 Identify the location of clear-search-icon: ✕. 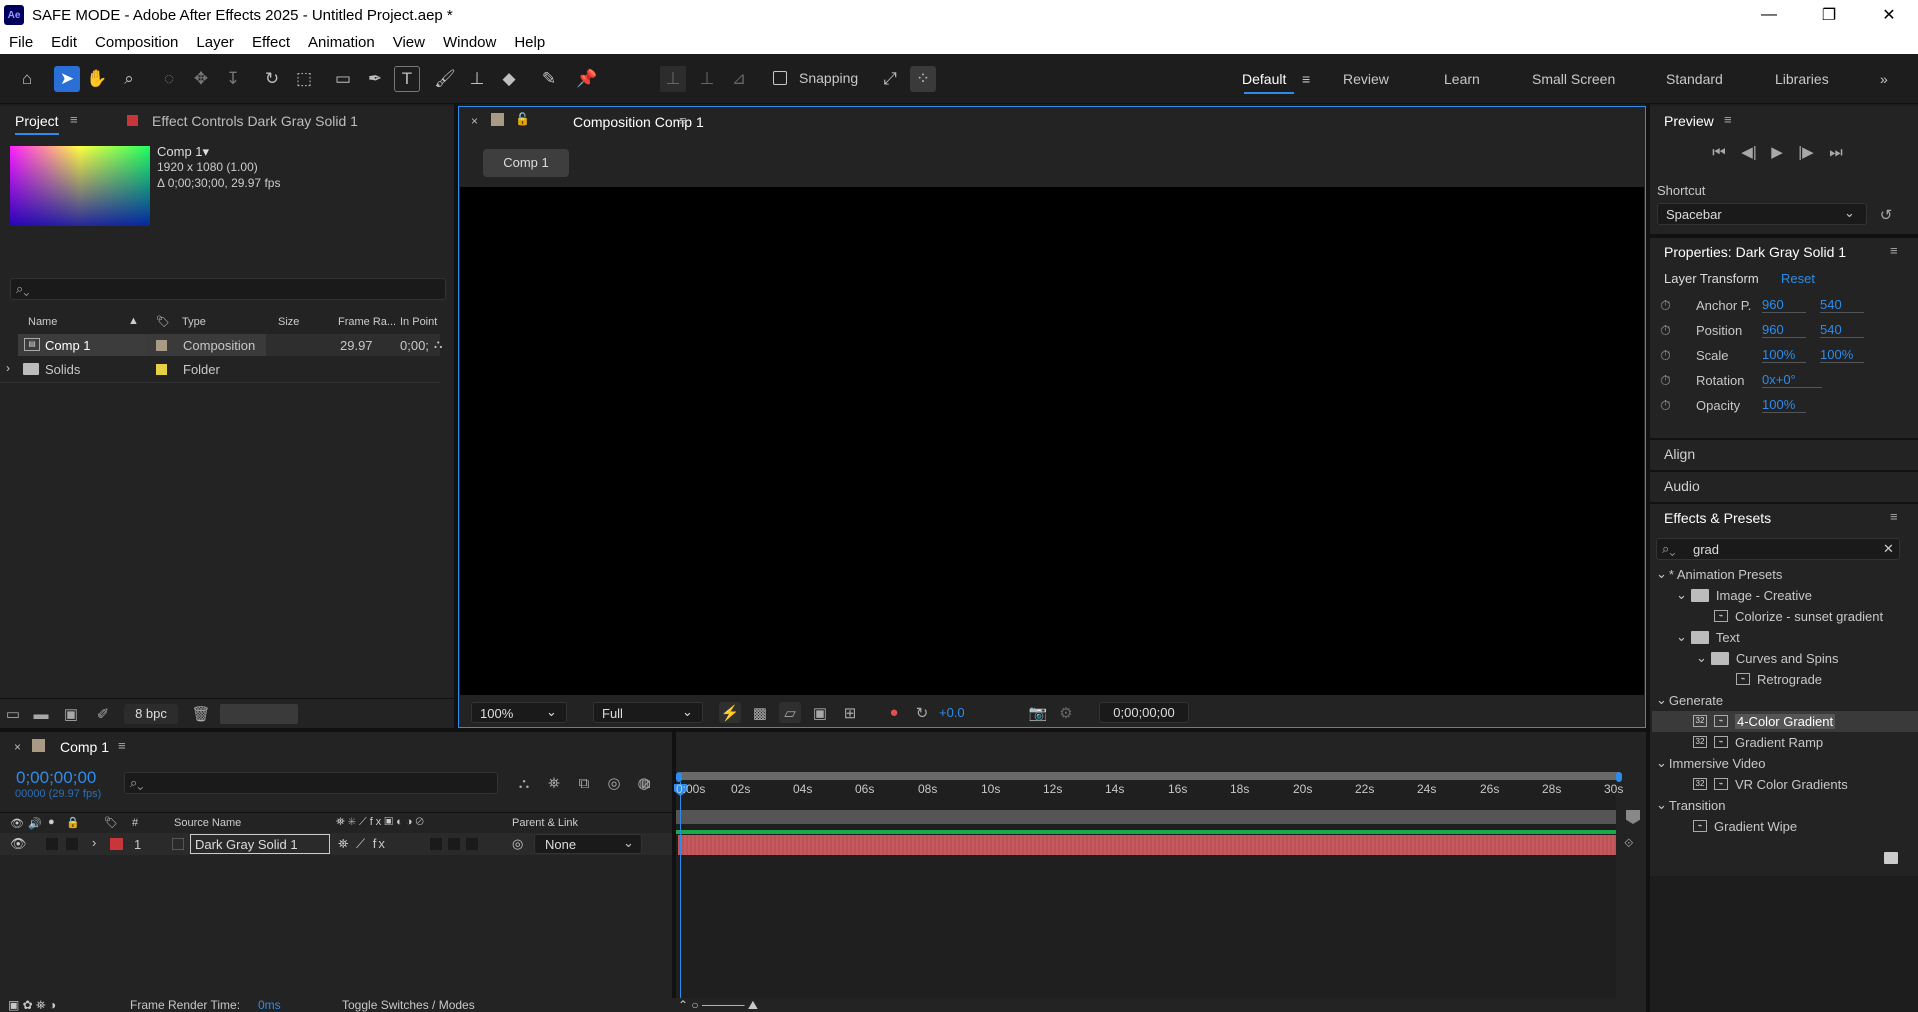
(1888, 549).